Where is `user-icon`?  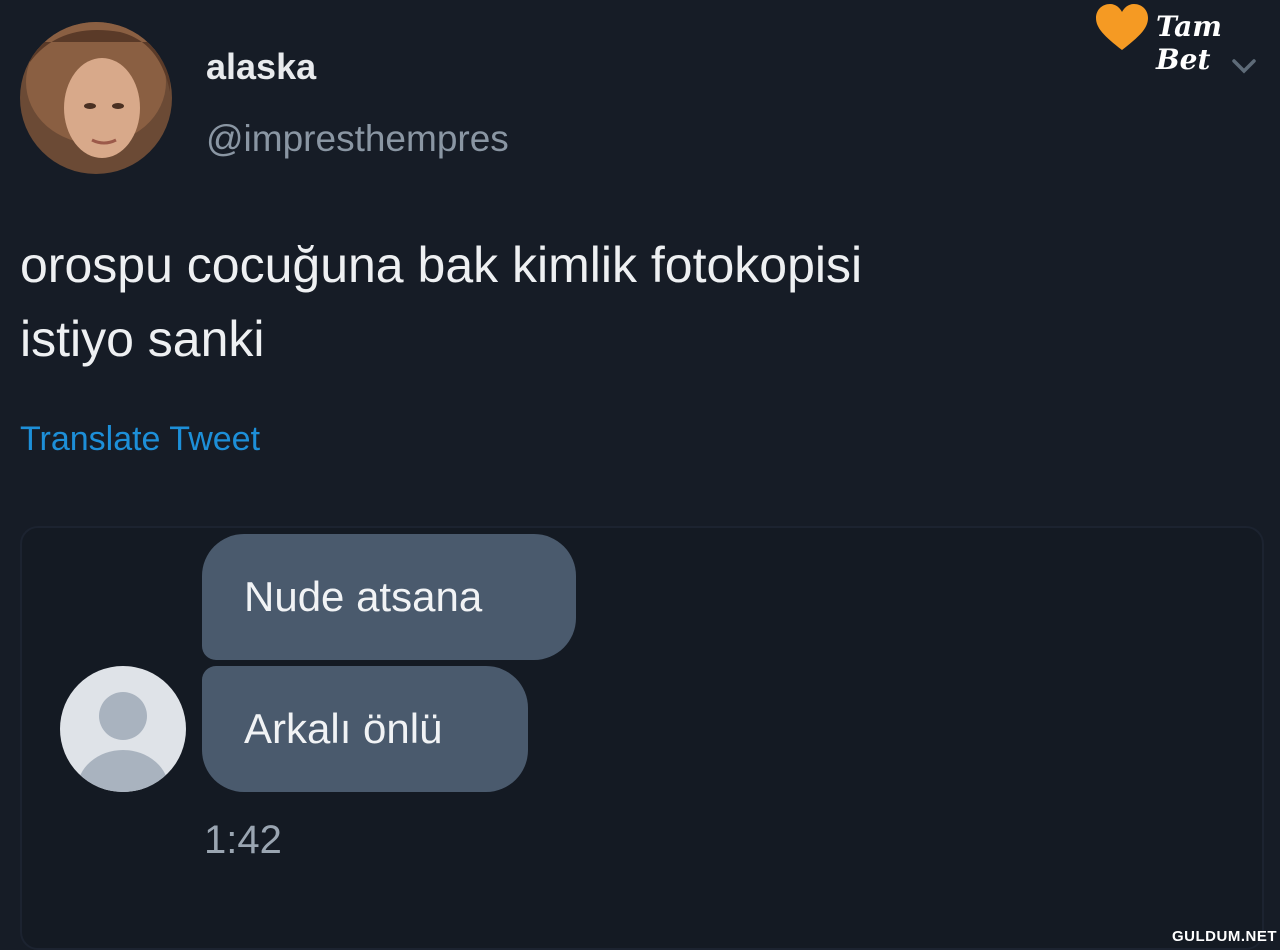 user-icon is located at coordinates (123, 729).